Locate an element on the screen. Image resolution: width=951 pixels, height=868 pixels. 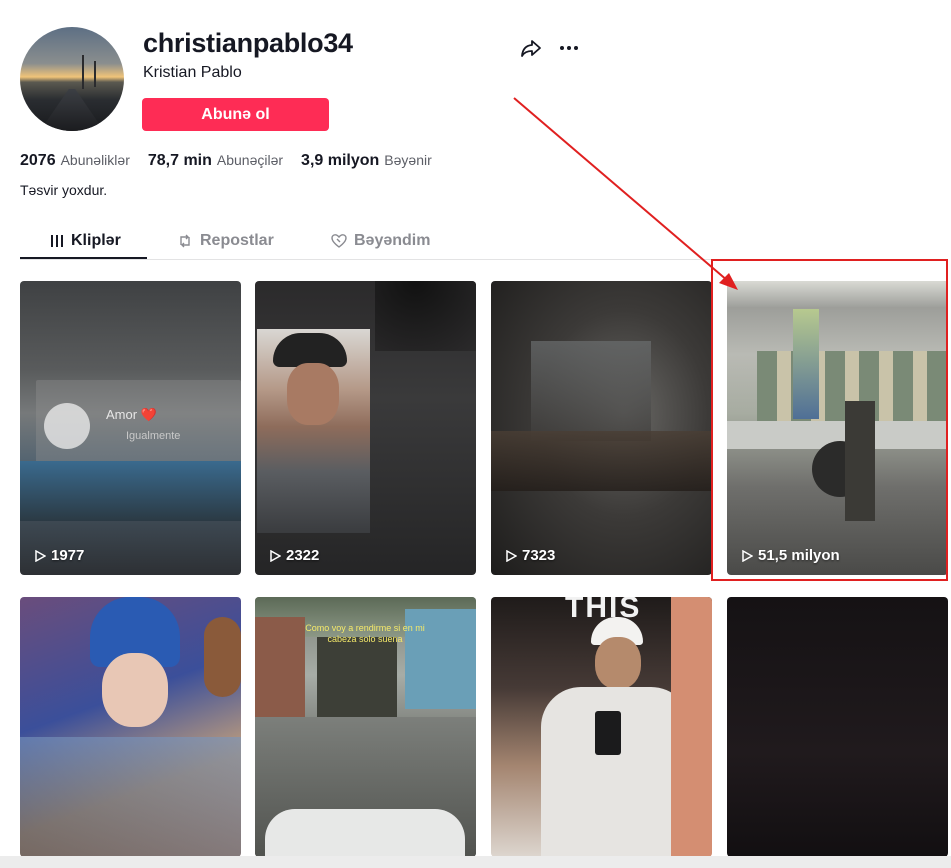
view-count: 7323 is located at coordinates (530, 555).